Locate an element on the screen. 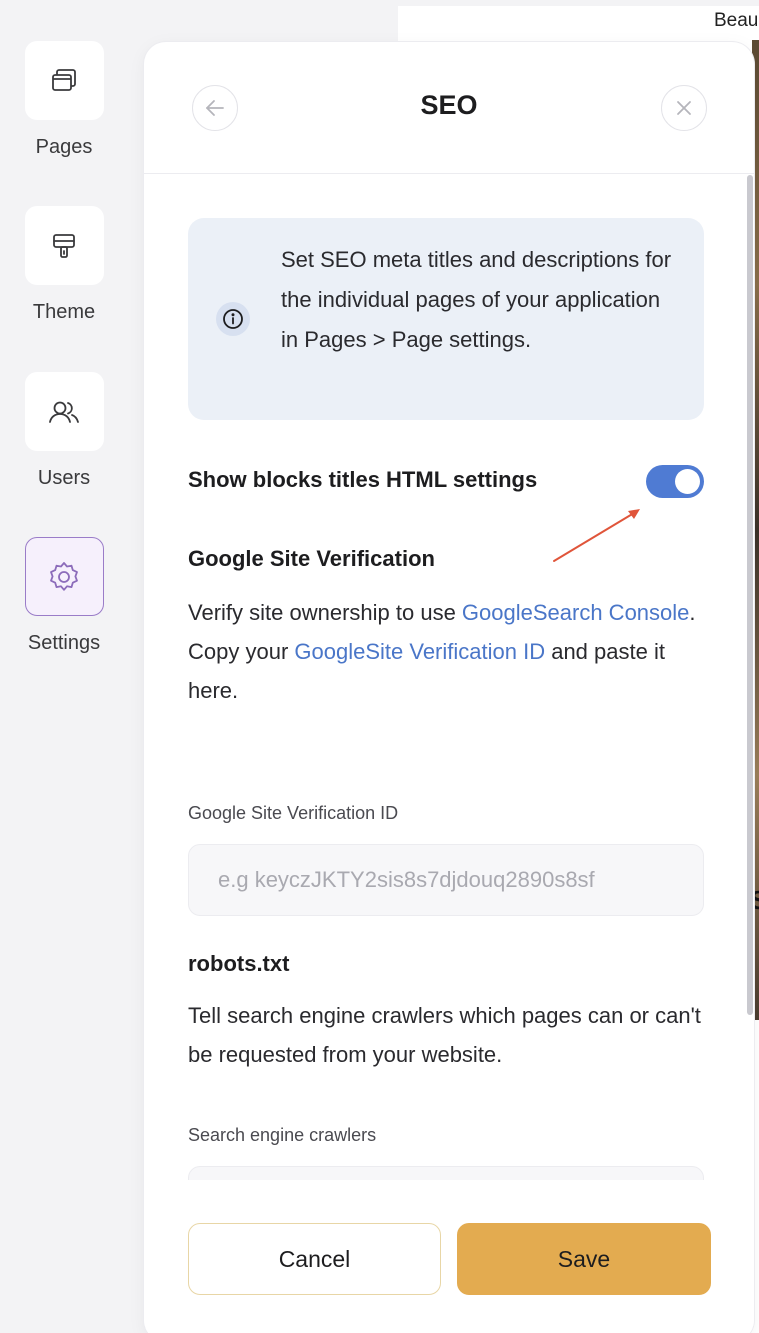  sidebar-item-users: Users is located at coordinates (64, 431).